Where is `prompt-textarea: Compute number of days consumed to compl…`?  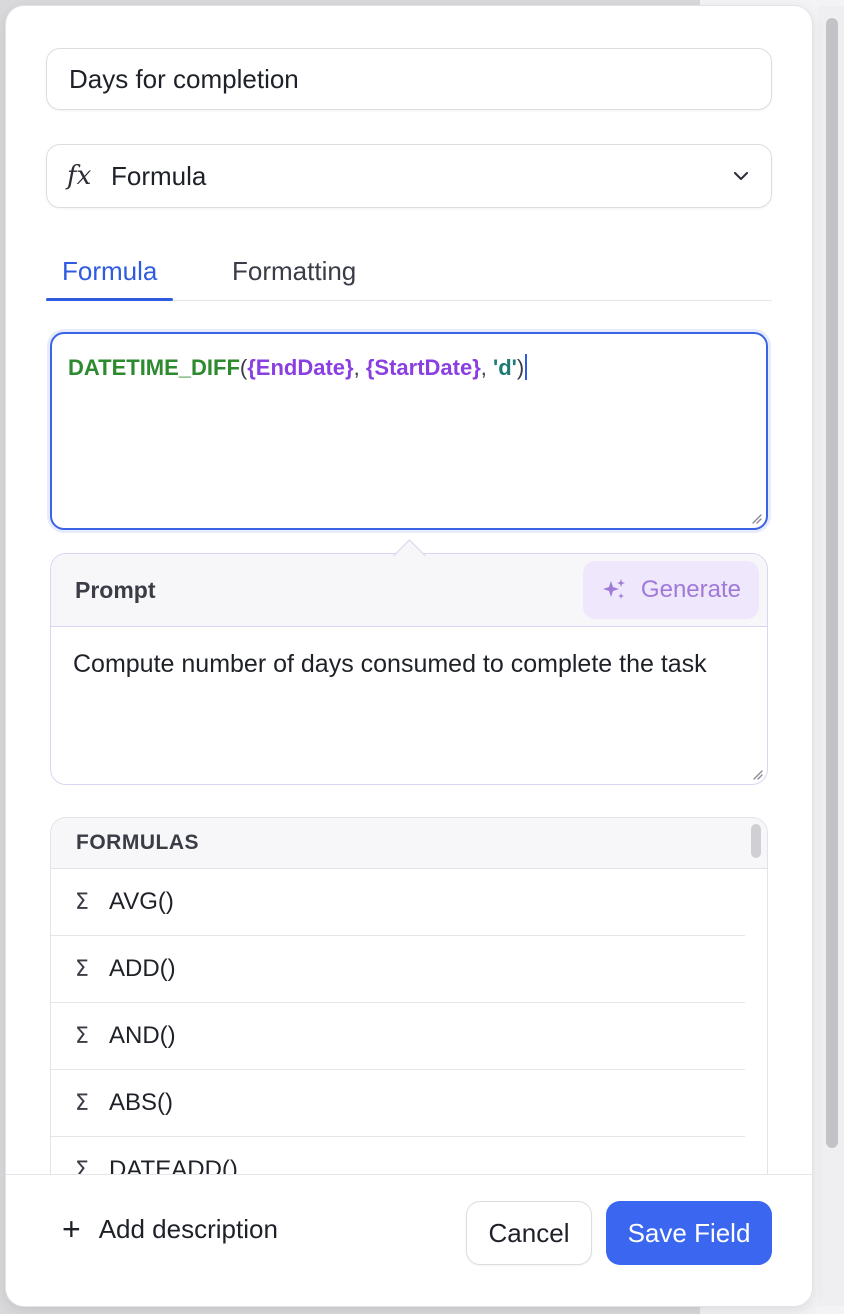
prompt-textarea: Compute number of days consumed to compl… is located at coordinates (409, 664).